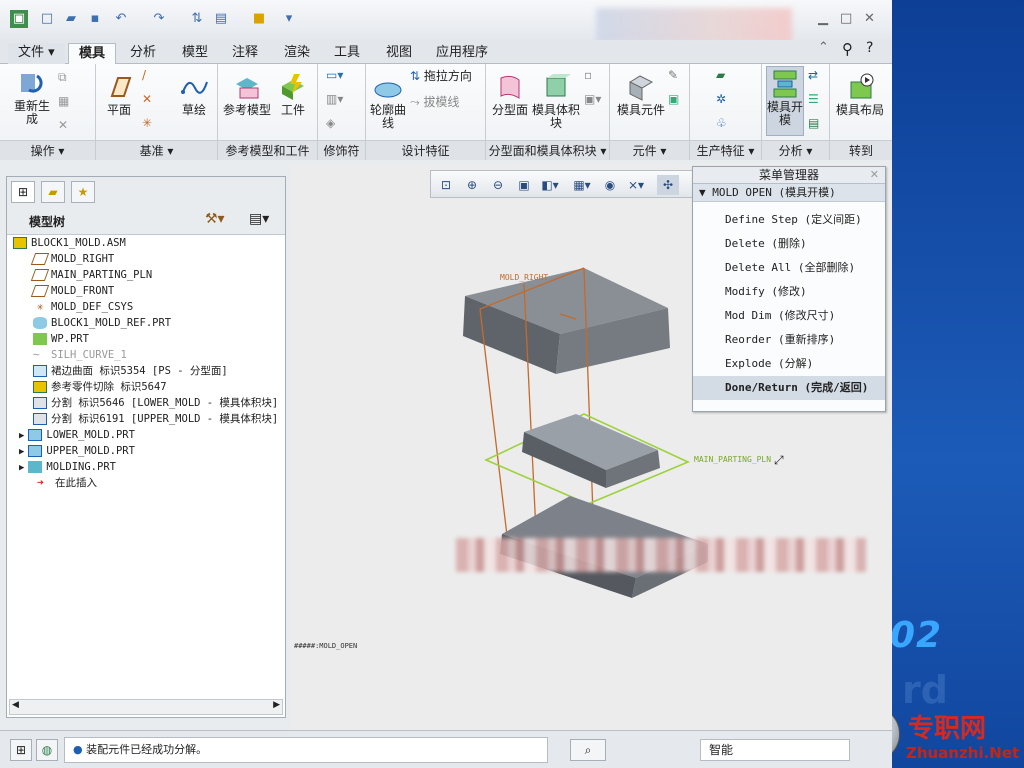 This screenshot has width=1024, height=768. Describe the element at coordinates (510, 94) in the screenshot. I see `parting-surface-button: 分型面` at that location.